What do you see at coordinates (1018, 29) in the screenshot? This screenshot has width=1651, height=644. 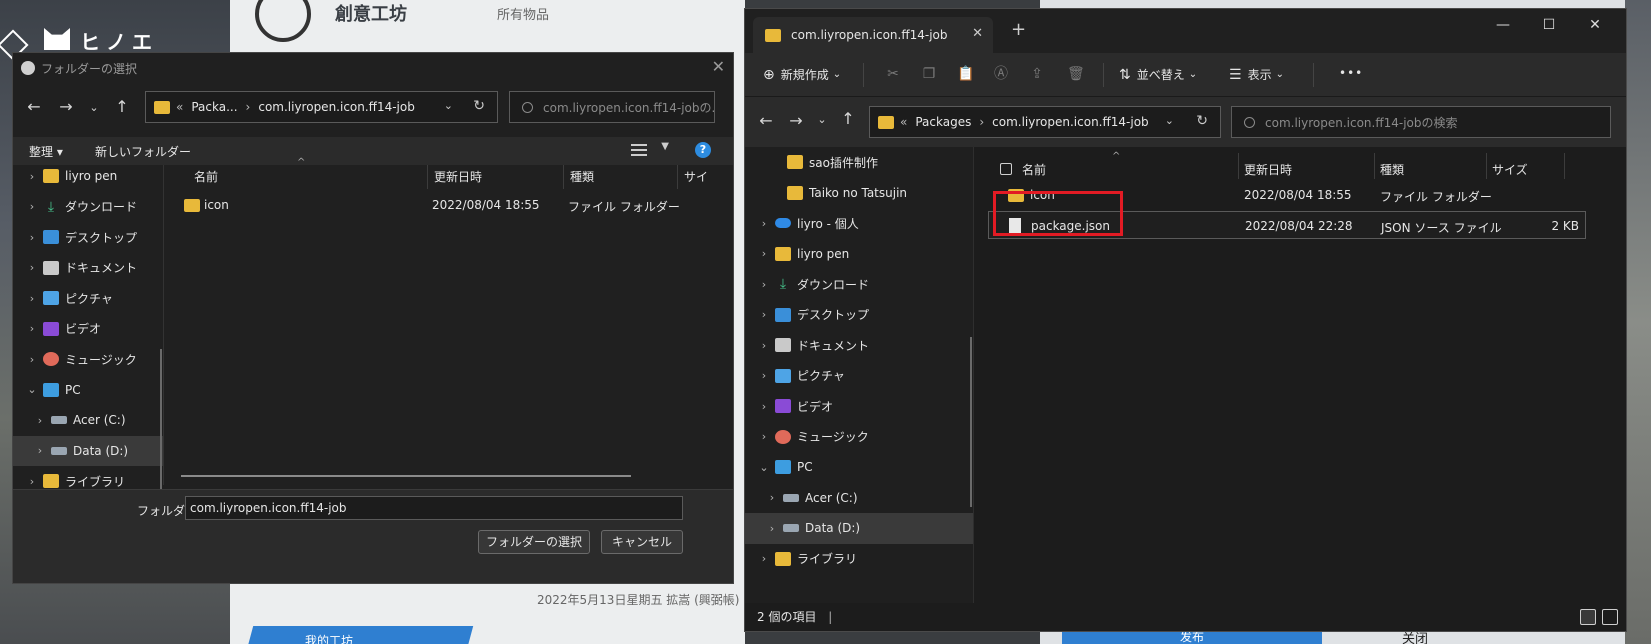 I see `new-tab-button: +` at bounding box center [1018, 29].